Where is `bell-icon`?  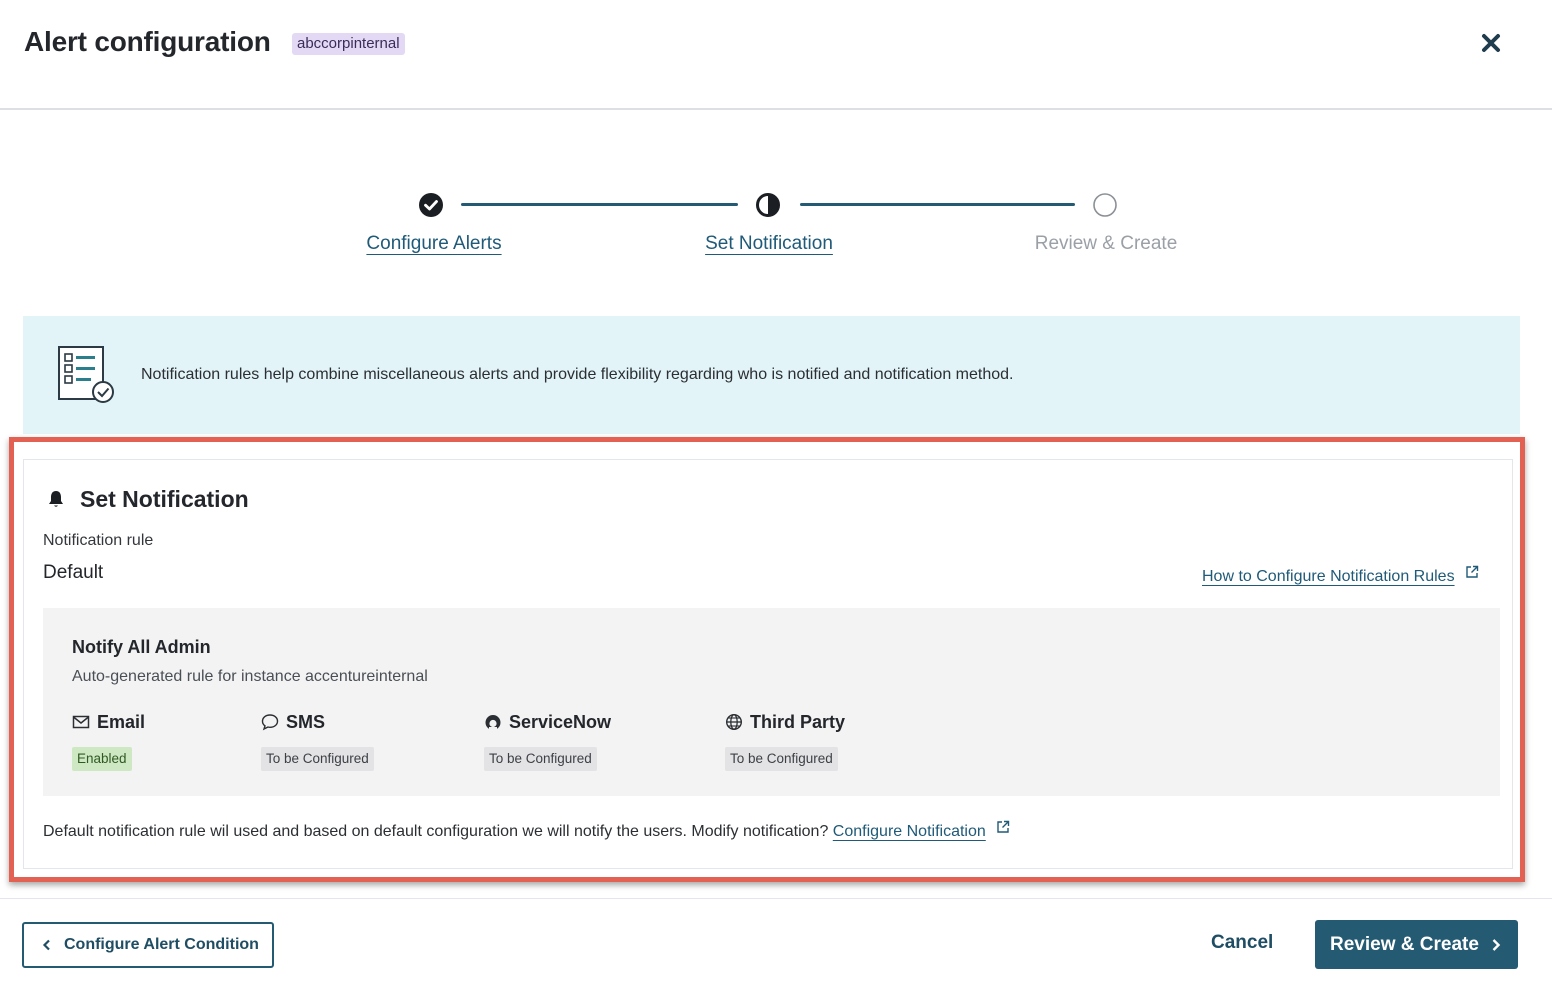
bell-icon is located at coordinates (56, 499).